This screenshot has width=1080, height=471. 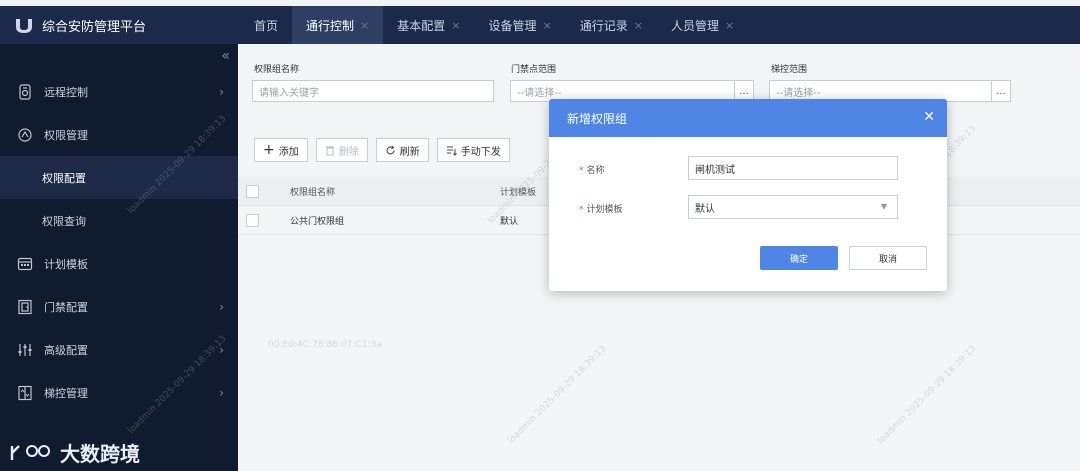 I want to click on door-range-value: --请选择--, so click(x=539, y=93).